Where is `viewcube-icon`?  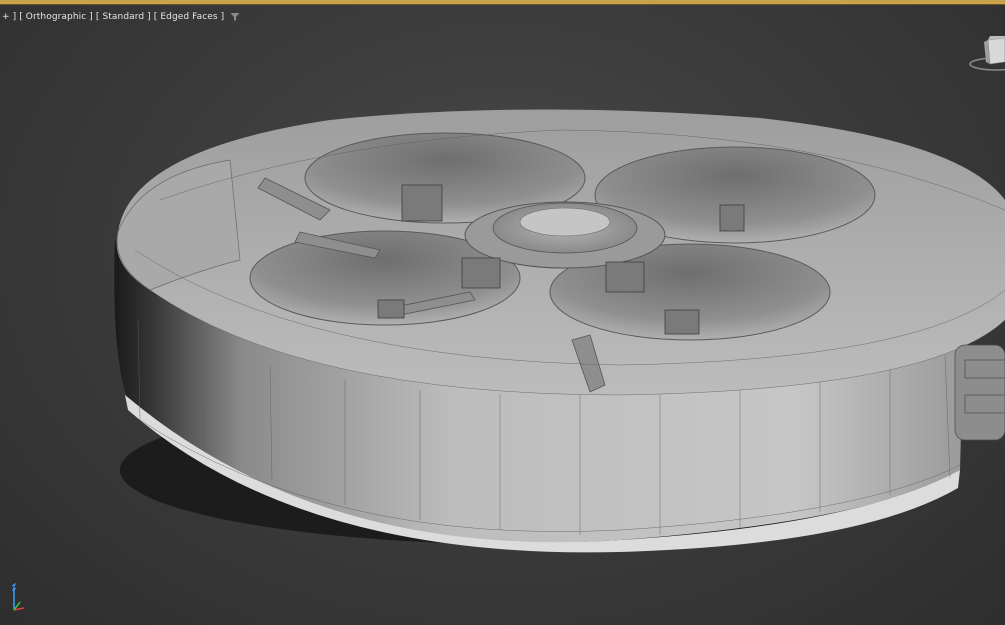
viewcube-icon is located at coordinates (986, 55).